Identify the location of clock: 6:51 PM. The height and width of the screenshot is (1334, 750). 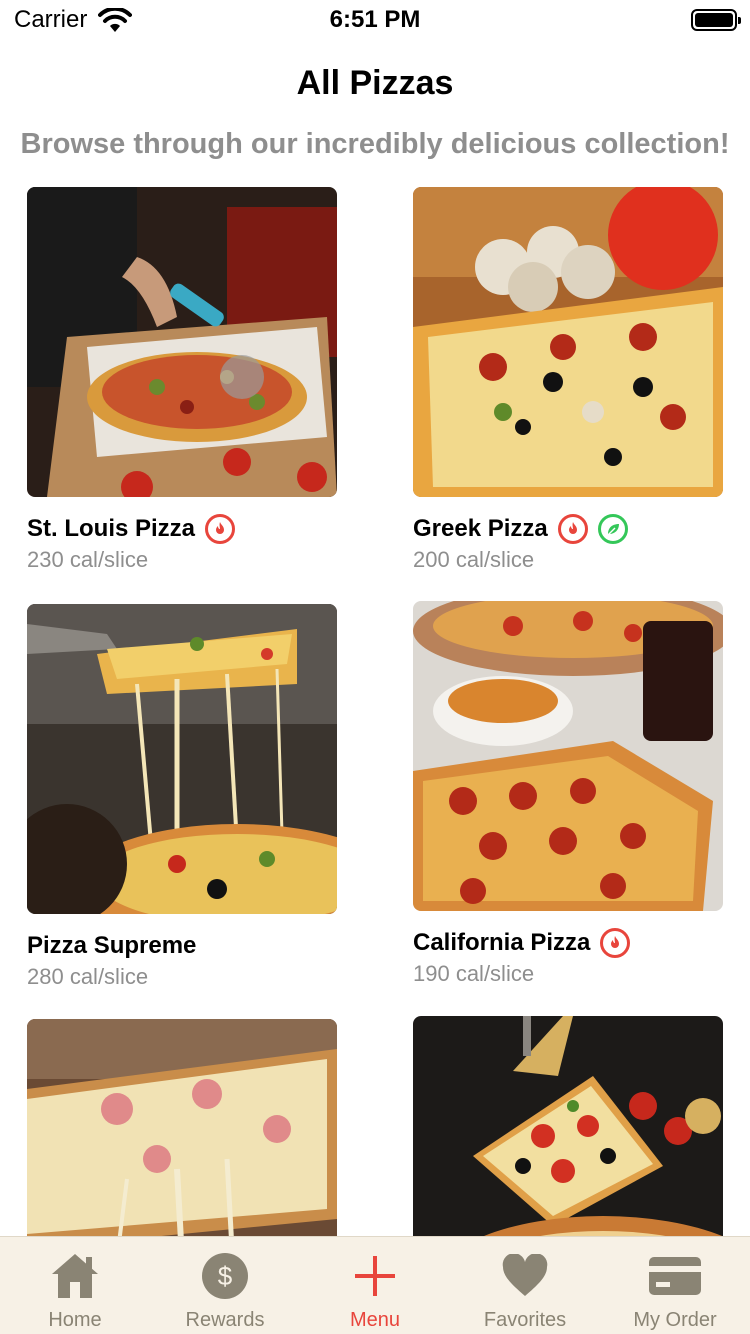
(375, 19).